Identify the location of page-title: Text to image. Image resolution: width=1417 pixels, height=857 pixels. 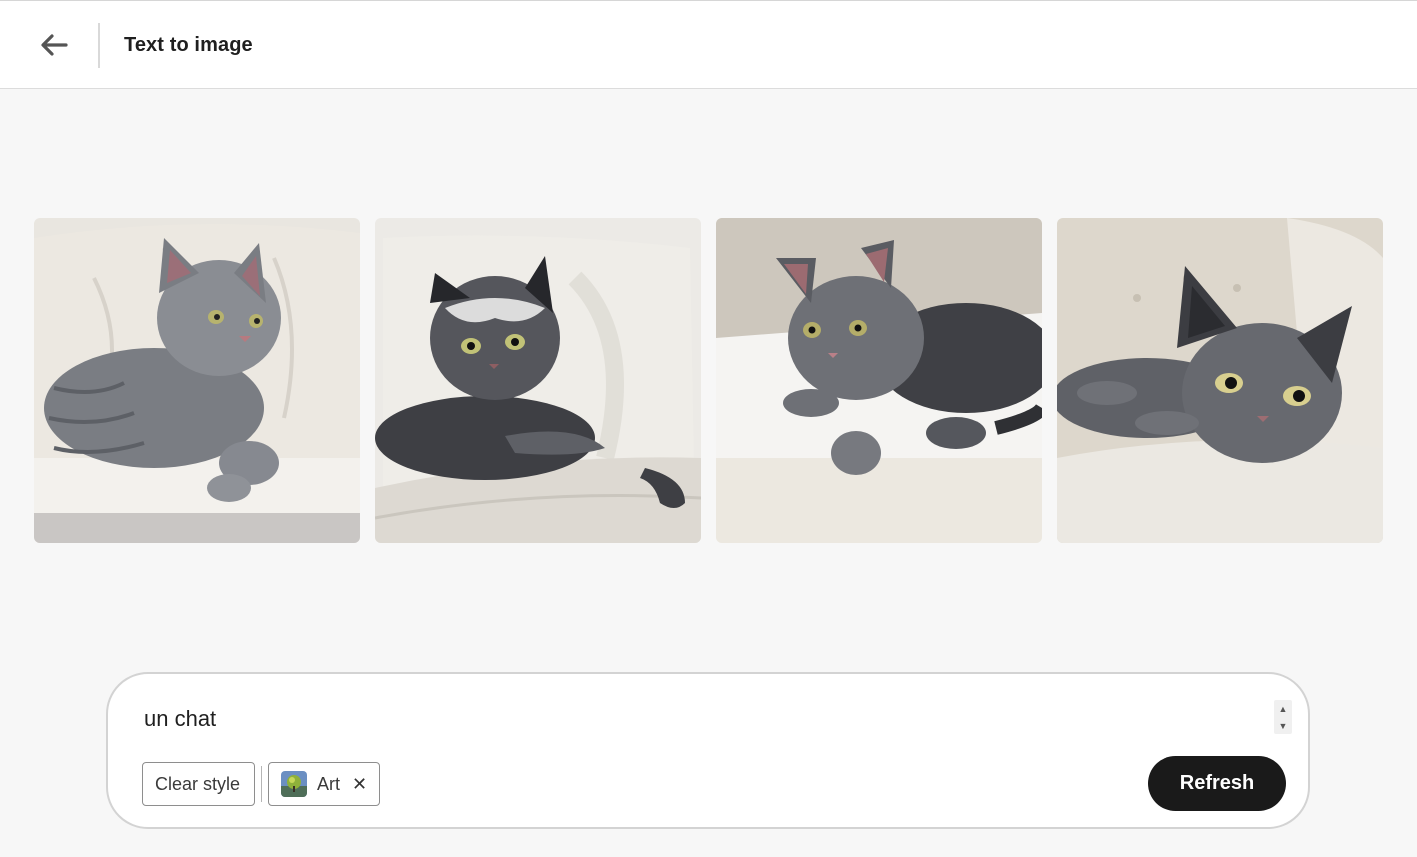
(188, 45).